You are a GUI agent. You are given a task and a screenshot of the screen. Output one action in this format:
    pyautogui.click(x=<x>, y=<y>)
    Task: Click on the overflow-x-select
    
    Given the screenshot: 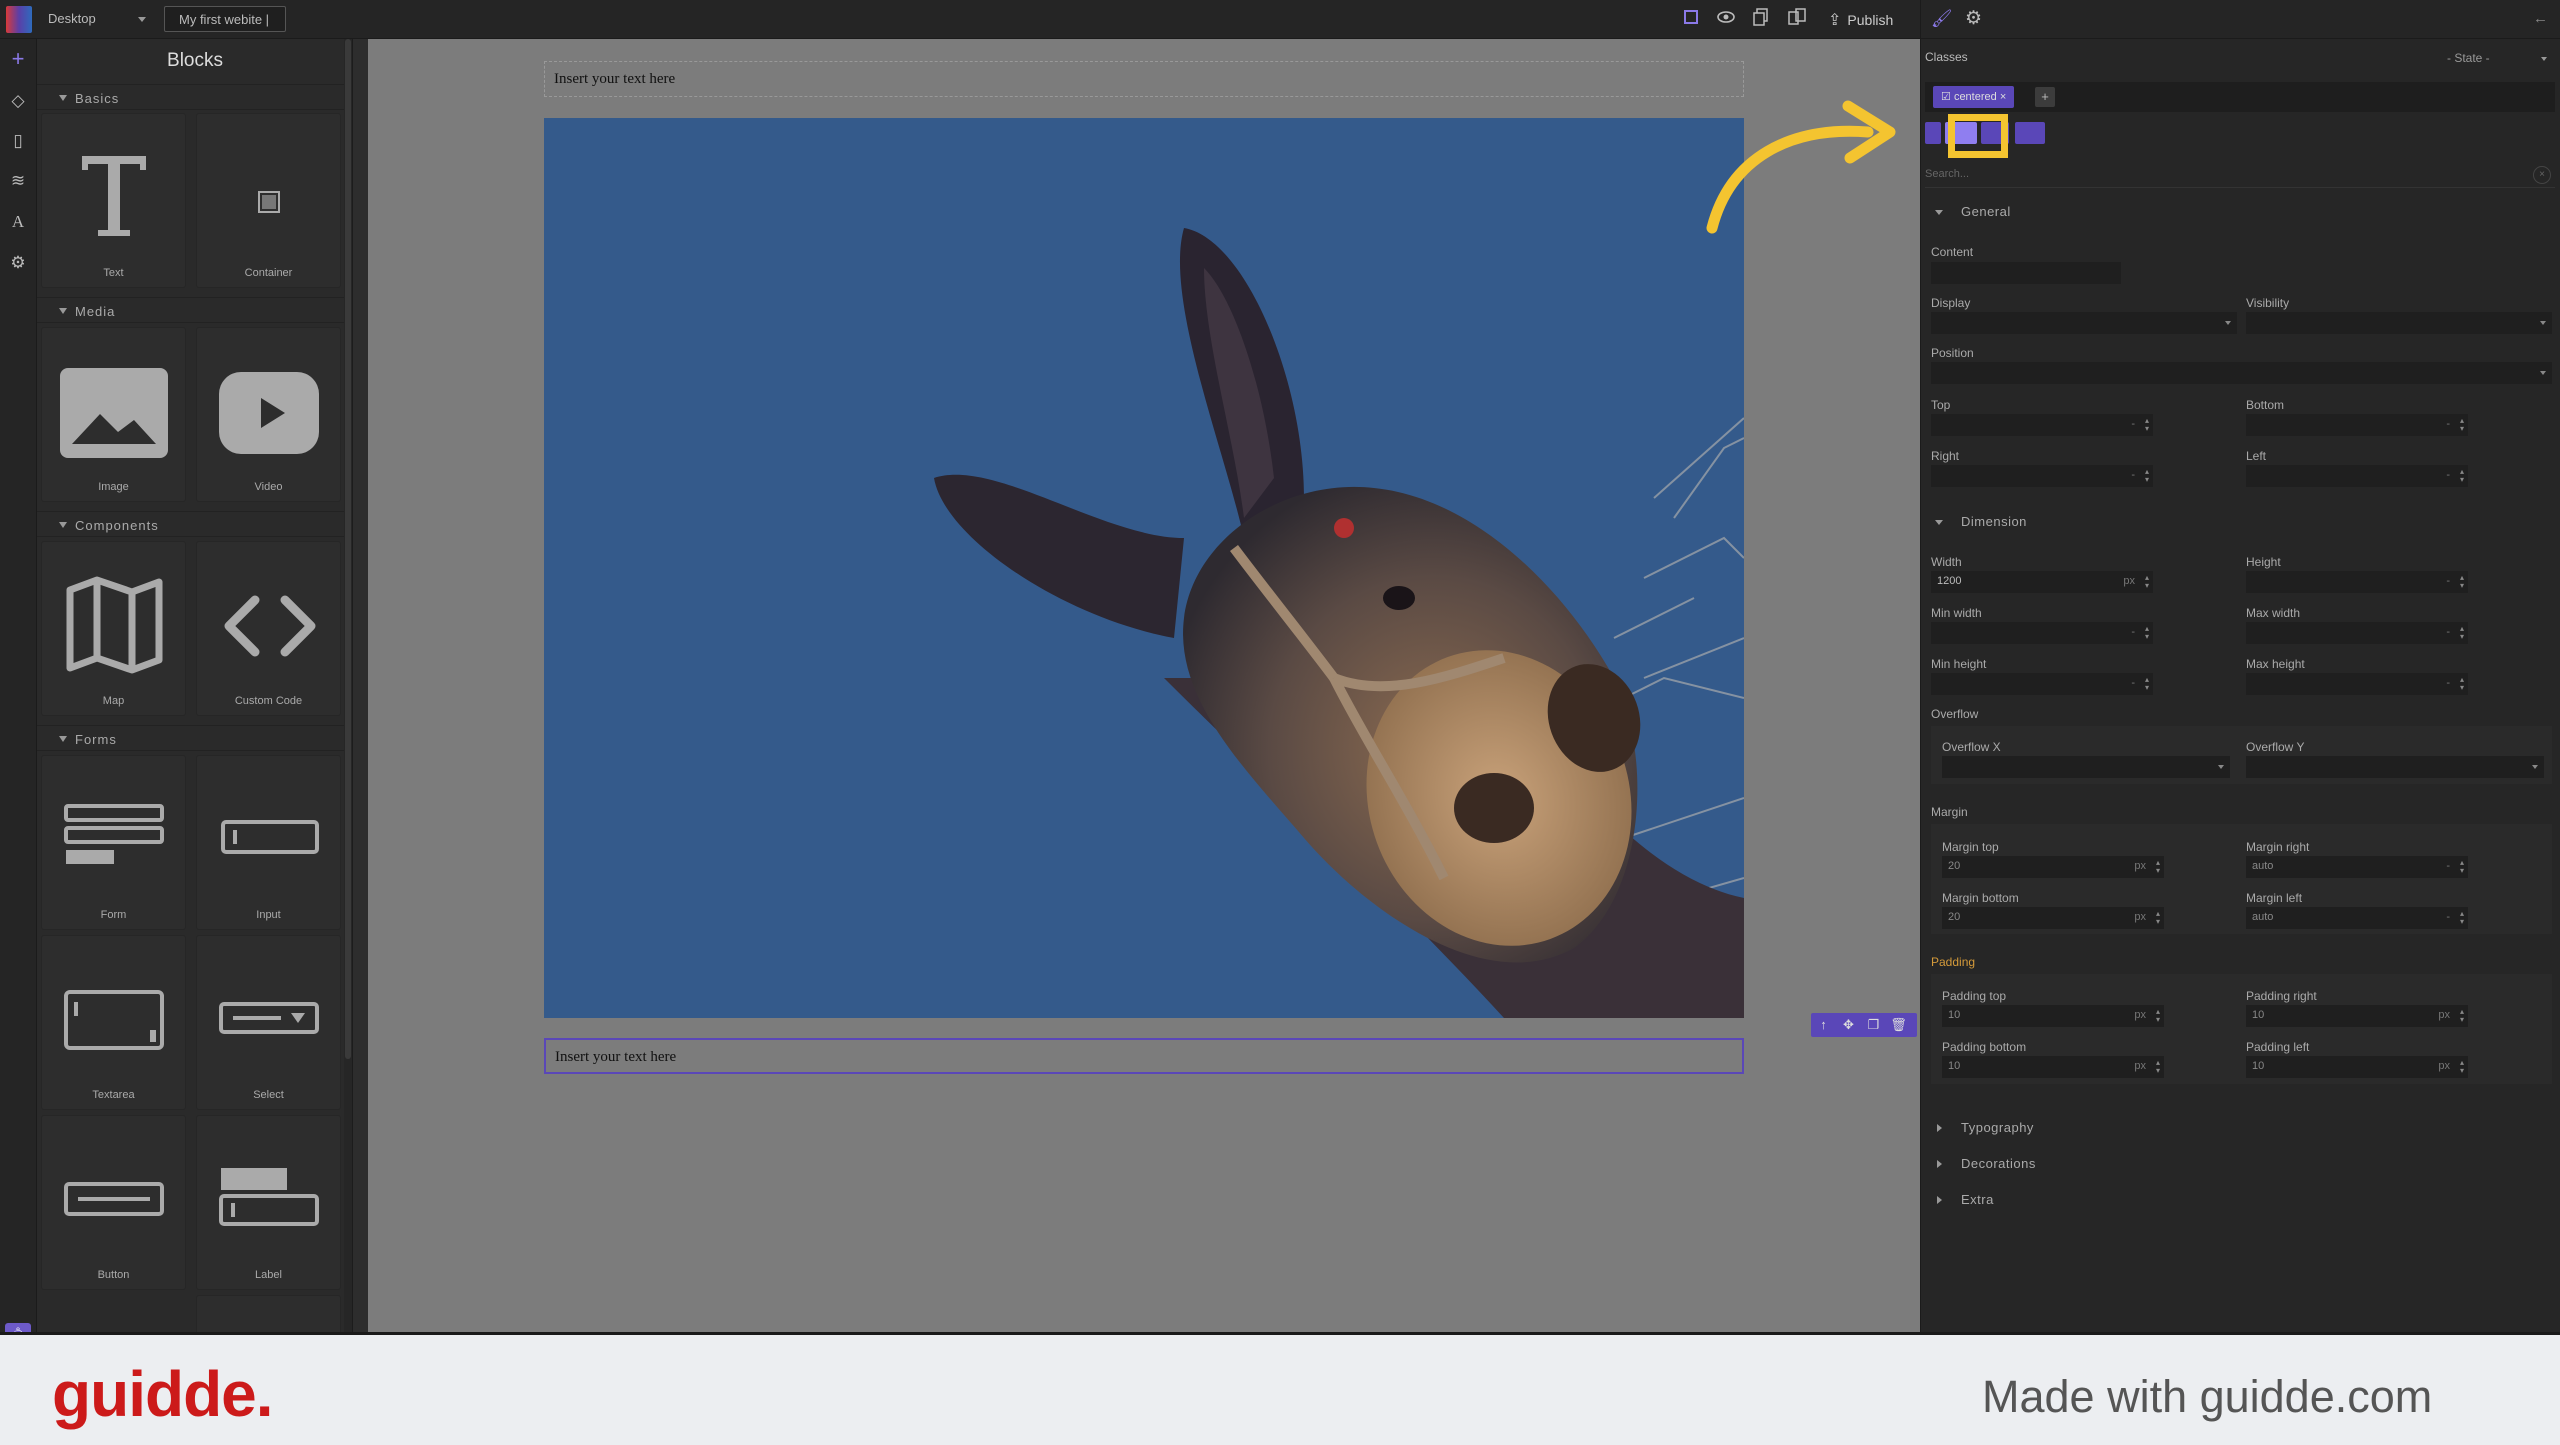 What is the action you would take?
    pyautogui.click(x=2086, y=767)
    